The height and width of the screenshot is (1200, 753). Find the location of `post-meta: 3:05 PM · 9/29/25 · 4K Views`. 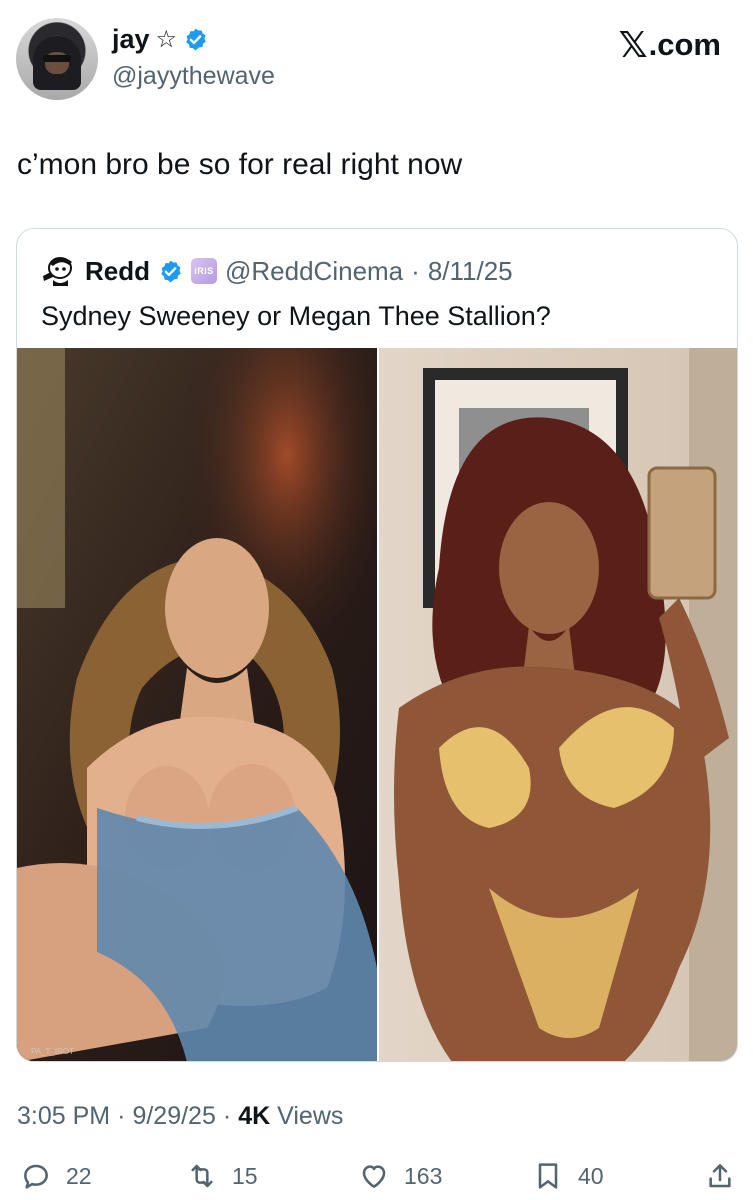

post-meta: 3:05 PM · 9/29/25 · 4K Views is located at coordinates (180, 1116).